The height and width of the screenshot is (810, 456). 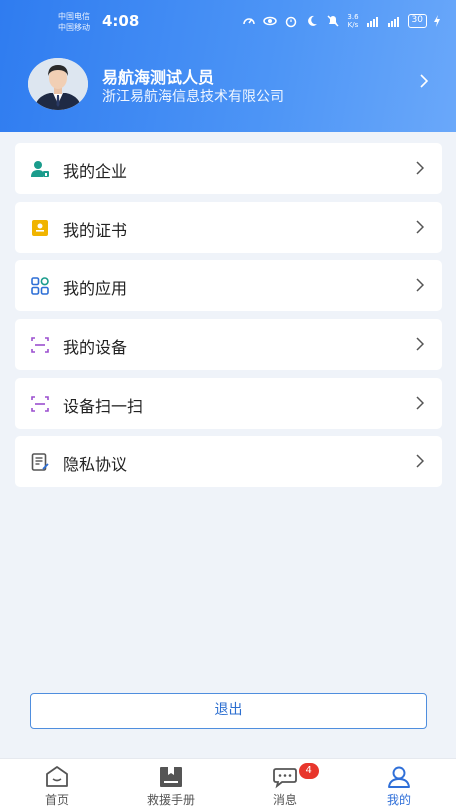 I want to click on device-icon, so click(x=40, y=345).